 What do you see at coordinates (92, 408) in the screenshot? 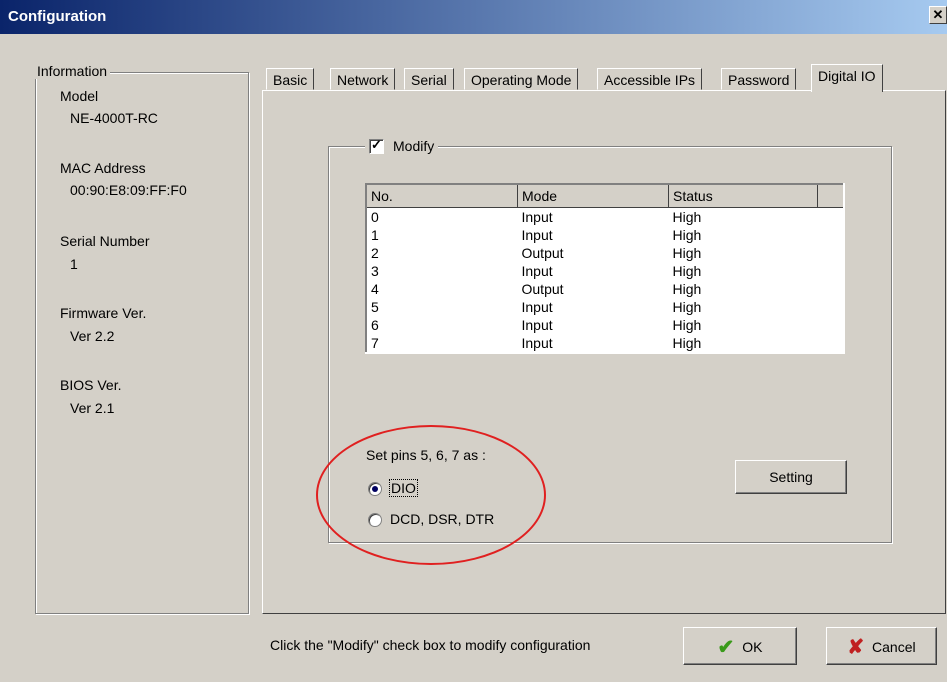
I see `bios-value: Ver 2.1` at bounding box center [92, 408].